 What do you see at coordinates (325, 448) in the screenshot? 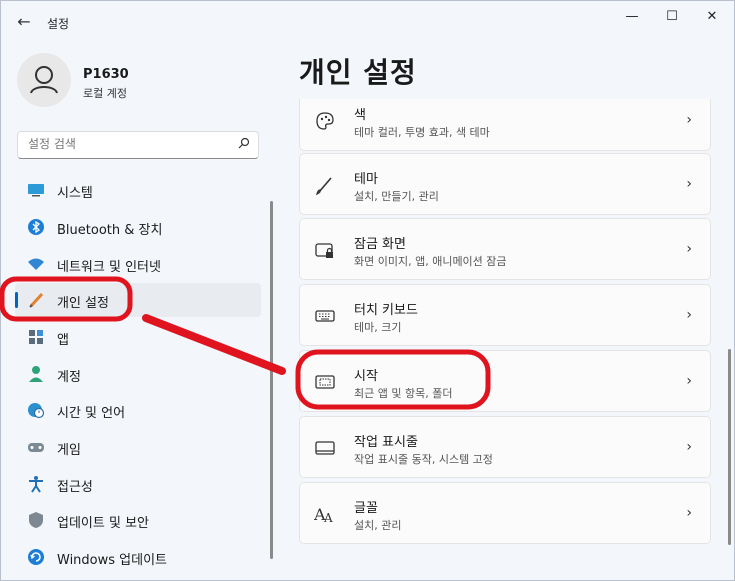
I see `taskbar-icon` at bounding box center [325, 448].